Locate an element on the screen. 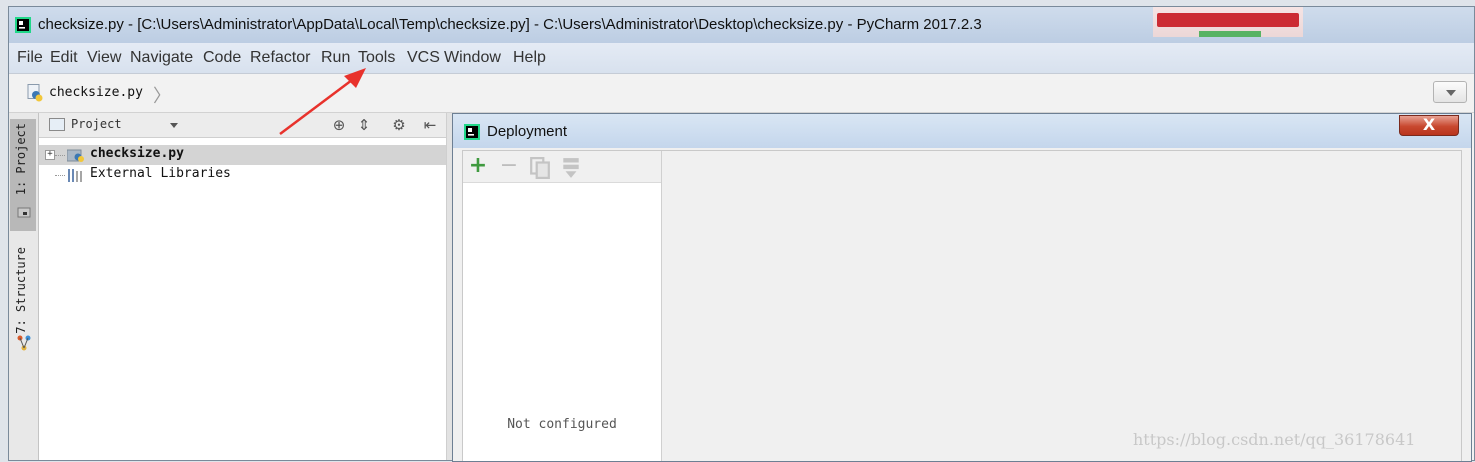 The width and height of the screenshot is (1475, 462). project-tool-tab: 1: Project is located at coordinates (21, 159).